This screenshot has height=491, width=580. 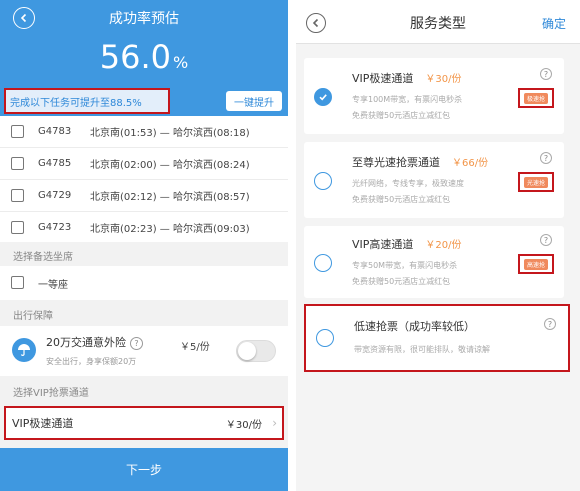 What do you see at coordinates (144, 314) in the screenshot?
I see `insurance-section-label: 出行保障` at bounding box center [144, 314].